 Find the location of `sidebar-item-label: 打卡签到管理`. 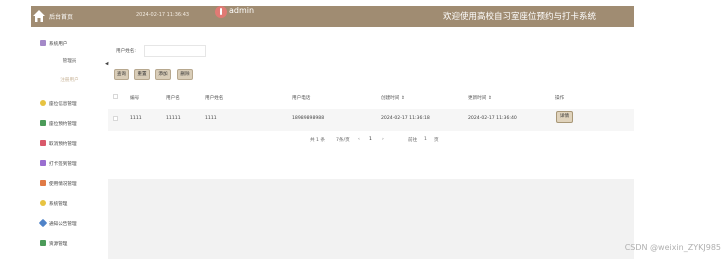

sidebar-item-label: 打卡签到管理 is located at coordinates (63, 164).